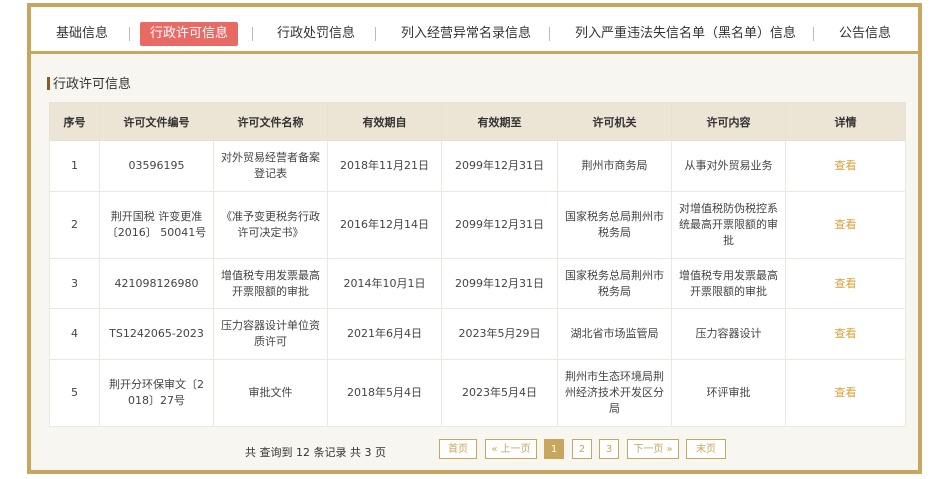 Image resolution: width=938 pixels, height=479 pixels. What do you see at coordinates (74, 166) in the screenshot?
I see `cell-no: 1` at bounding box center [74, 166].